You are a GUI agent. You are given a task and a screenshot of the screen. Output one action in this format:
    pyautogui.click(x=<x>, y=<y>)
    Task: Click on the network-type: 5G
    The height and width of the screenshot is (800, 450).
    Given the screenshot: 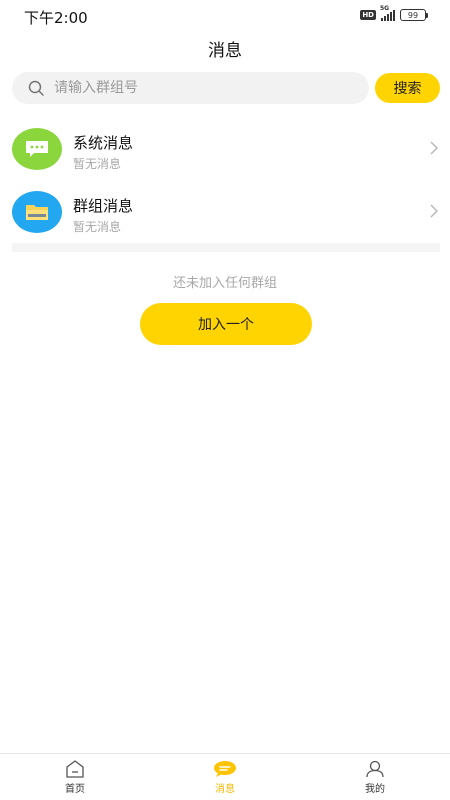 What is the action you would take?
    pyautogui.click(x=385, y=8)
    